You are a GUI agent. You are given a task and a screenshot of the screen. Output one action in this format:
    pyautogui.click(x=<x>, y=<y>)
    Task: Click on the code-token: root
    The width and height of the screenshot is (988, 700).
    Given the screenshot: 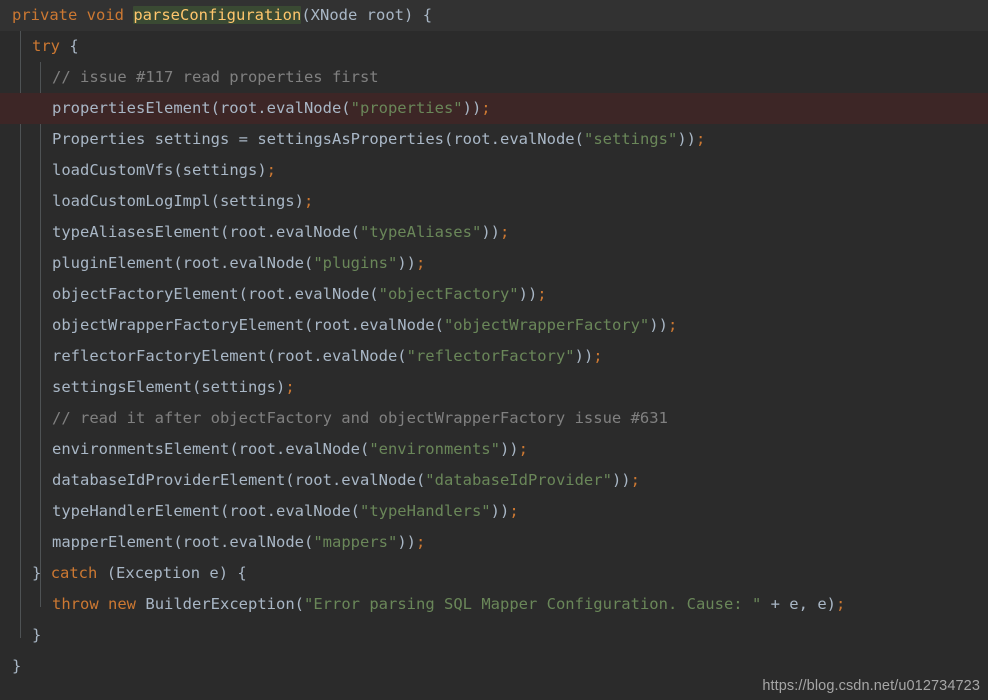 What is the action you would take?
    pyautogui.click(x=381, y=15)
    